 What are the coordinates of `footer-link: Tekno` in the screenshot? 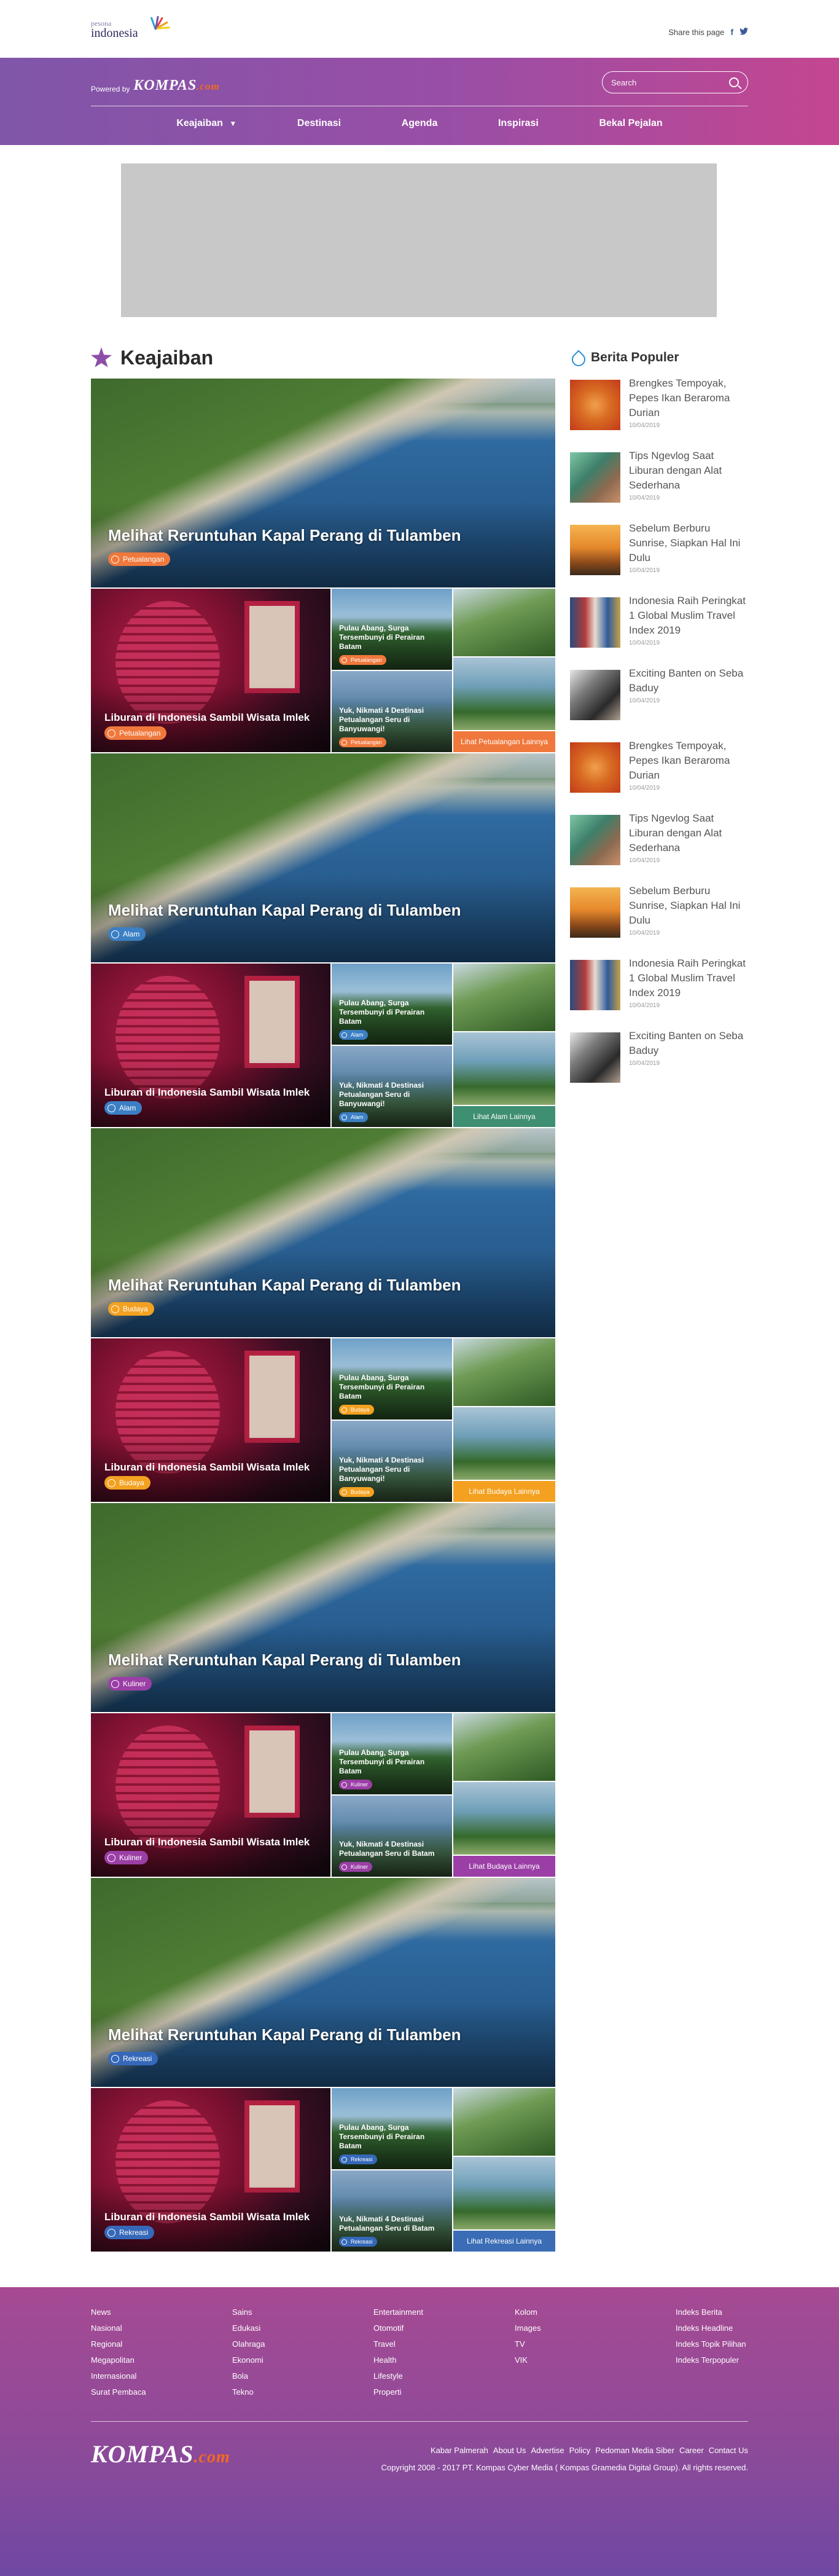 It's located at (248, 2392).